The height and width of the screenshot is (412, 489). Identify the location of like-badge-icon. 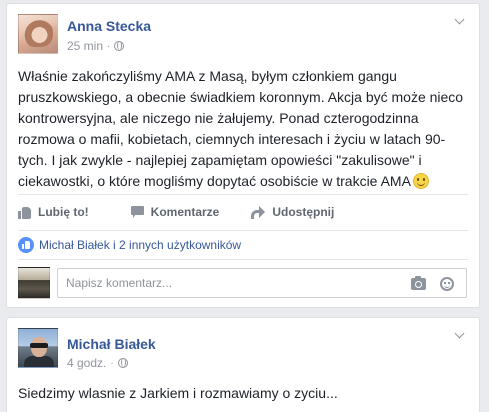
(26, 245).